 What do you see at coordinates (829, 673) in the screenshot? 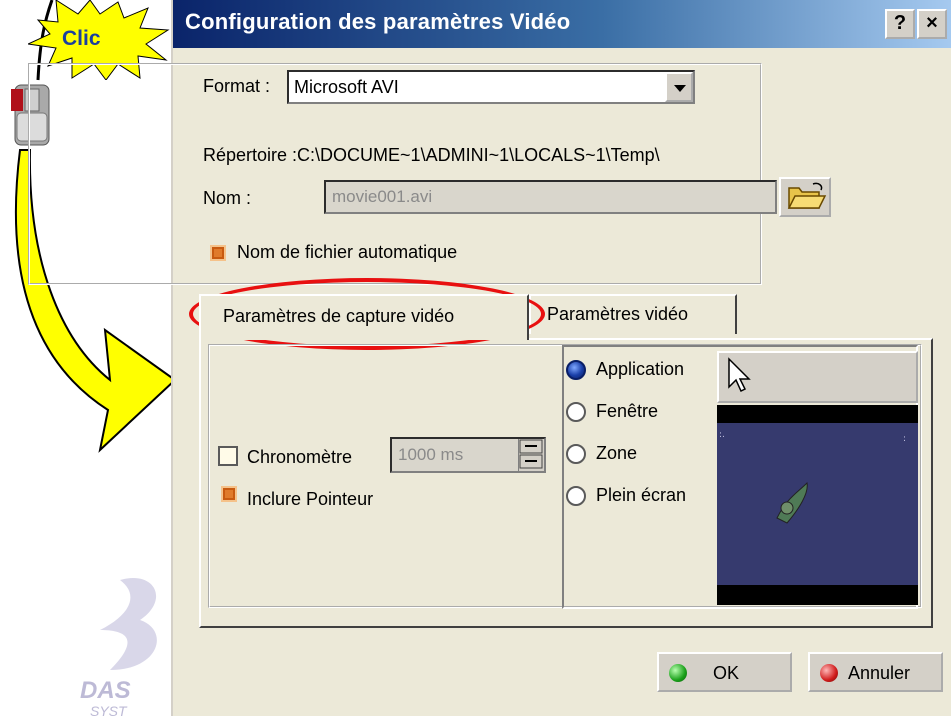
I see `red-dot-icon` at bounding box center [829, 673].